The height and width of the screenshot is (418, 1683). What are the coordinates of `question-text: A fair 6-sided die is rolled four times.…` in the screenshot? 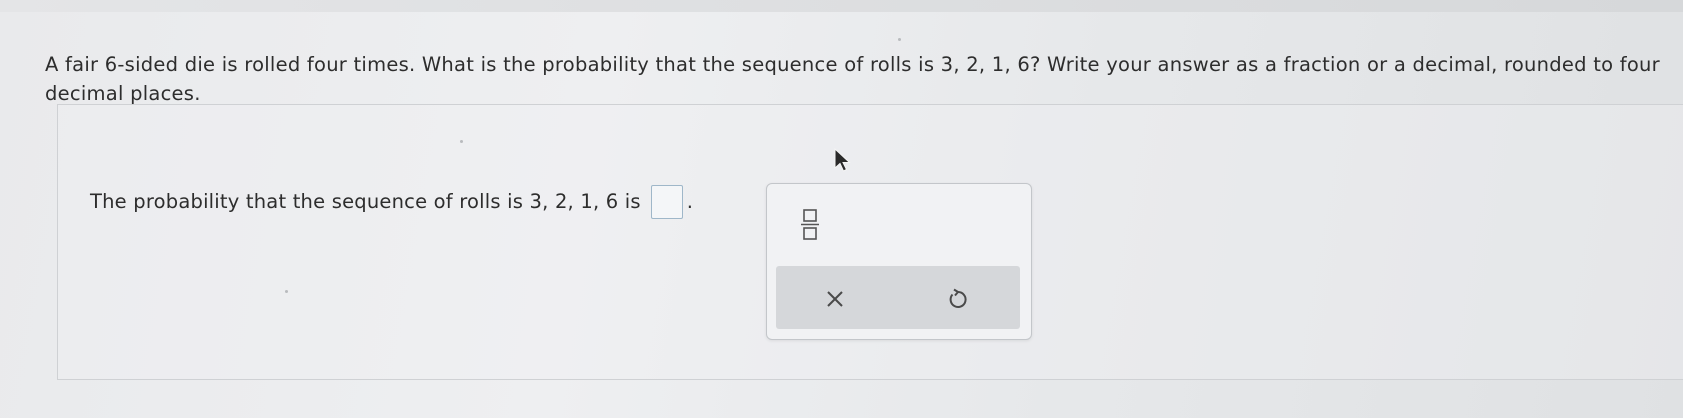 It's located at (852, 79).